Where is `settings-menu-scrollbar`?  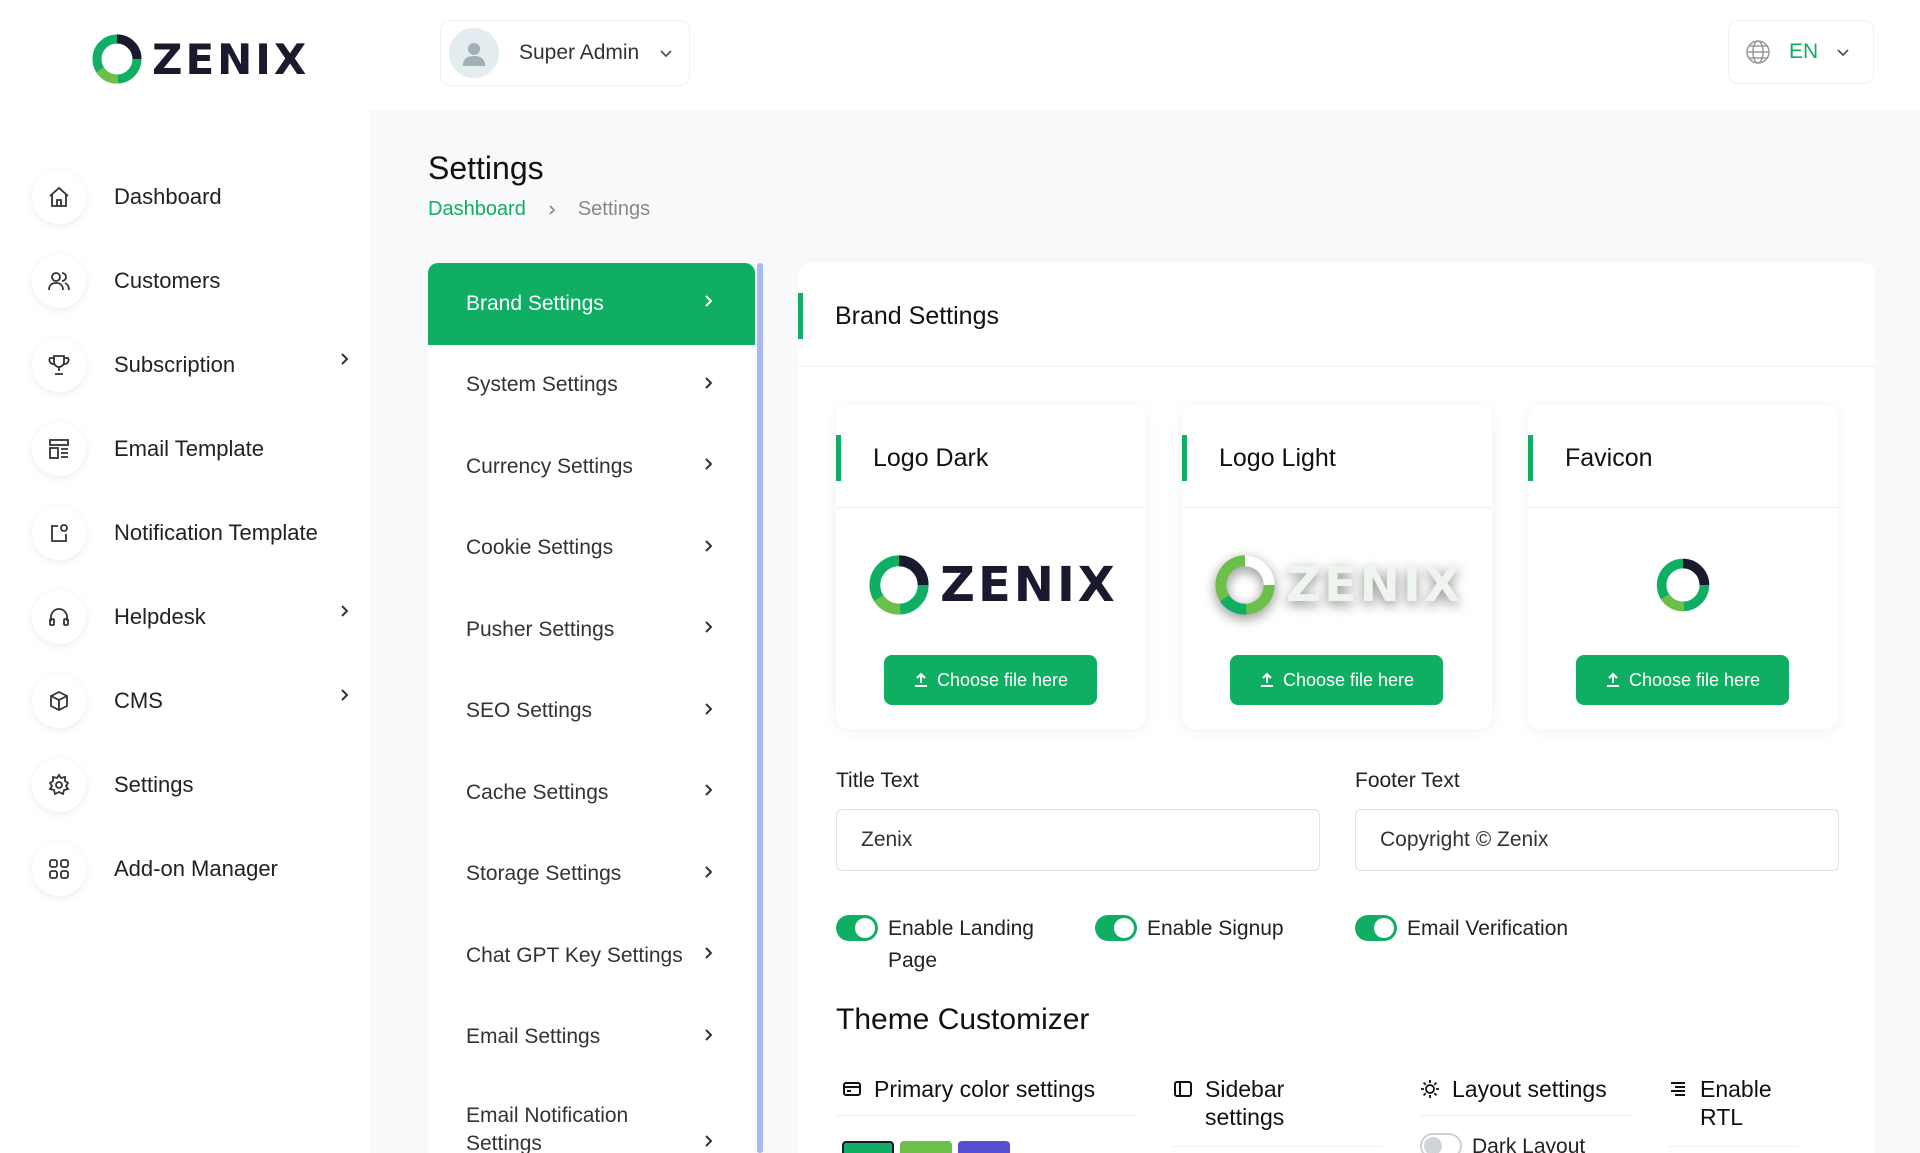
settings-menu-scrollbar is located at coordinates (760, 708).